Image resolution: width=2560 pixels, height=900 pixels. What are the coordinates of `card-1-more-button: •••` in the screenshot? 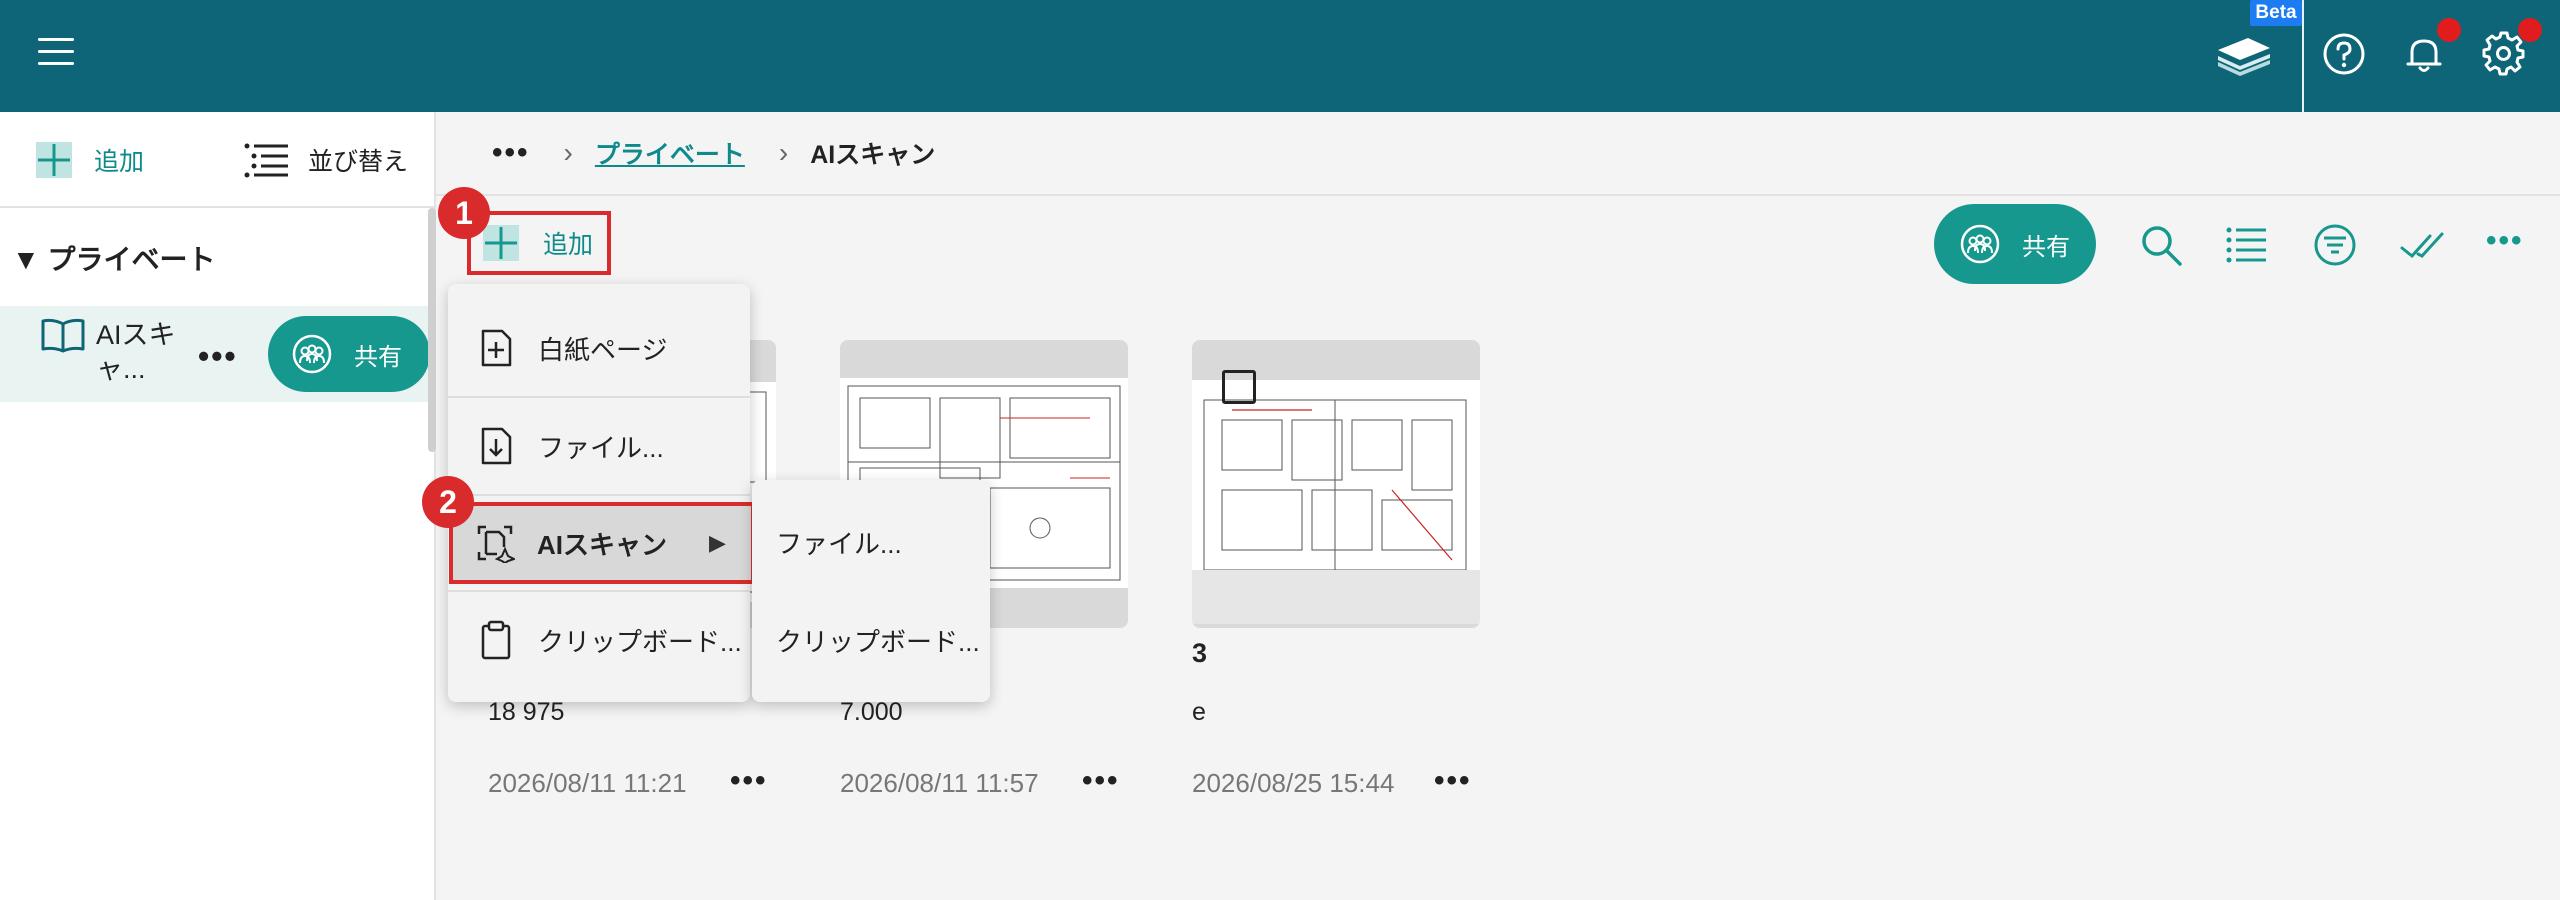 It's located at (749, 781).